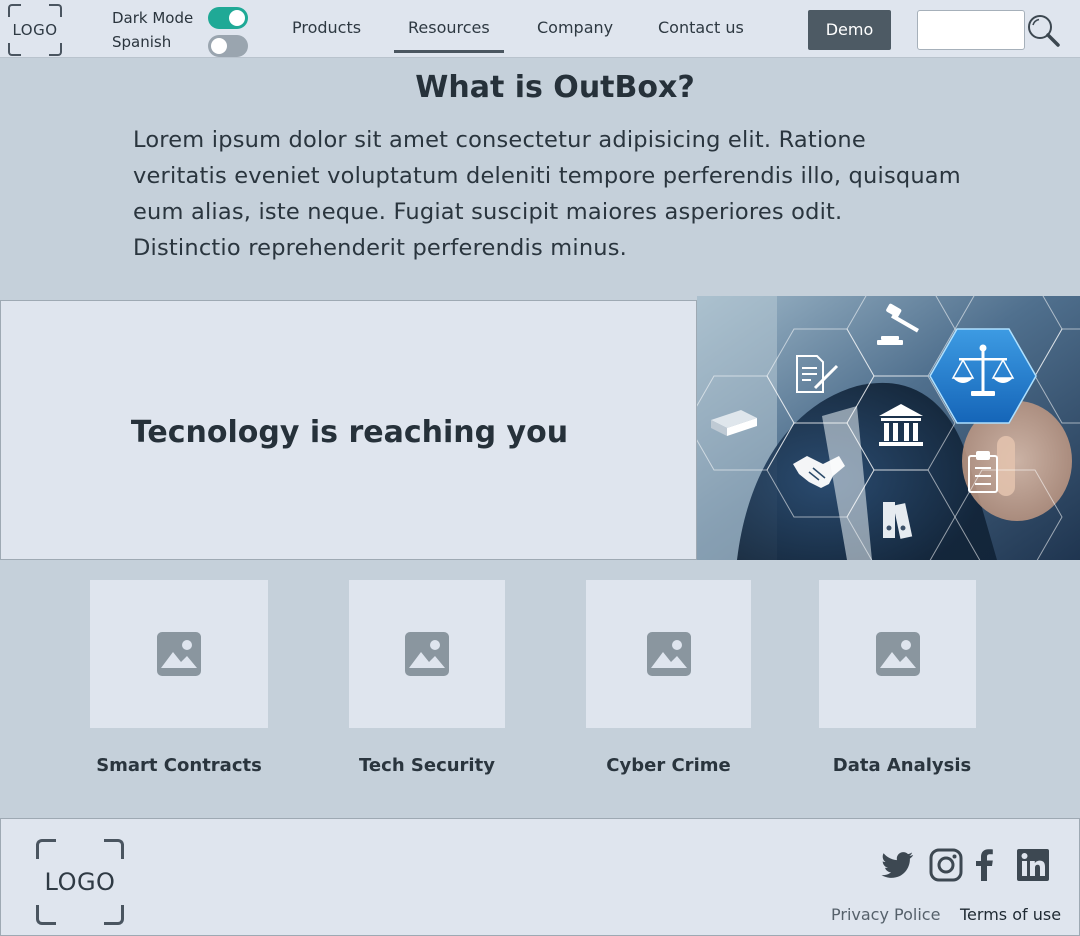  I want to click on nav-resources: Resources, so click(449, 27).